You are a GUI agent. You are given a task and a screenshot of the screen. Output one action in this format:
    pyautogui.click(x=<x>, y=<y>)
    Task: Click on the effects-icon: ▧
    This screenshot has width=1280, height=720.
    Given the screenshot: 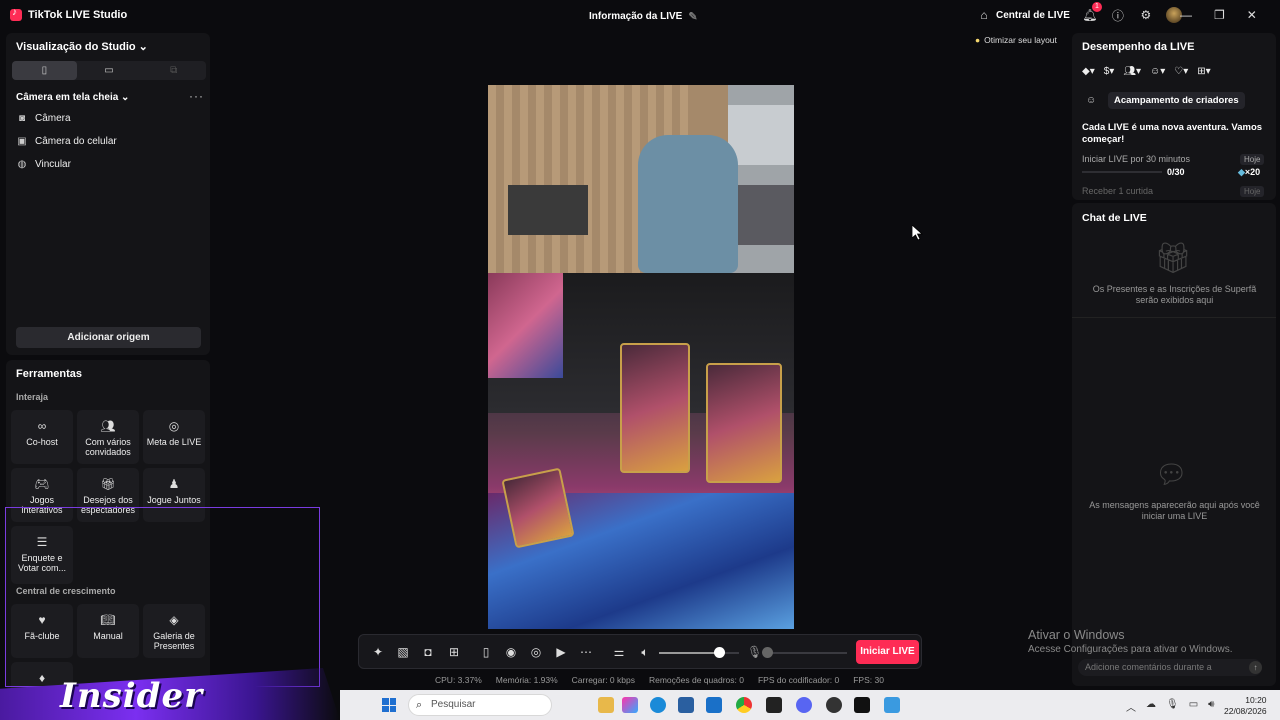 What is the action you would take?
    pyautogui.click(x=403, y=652)
    